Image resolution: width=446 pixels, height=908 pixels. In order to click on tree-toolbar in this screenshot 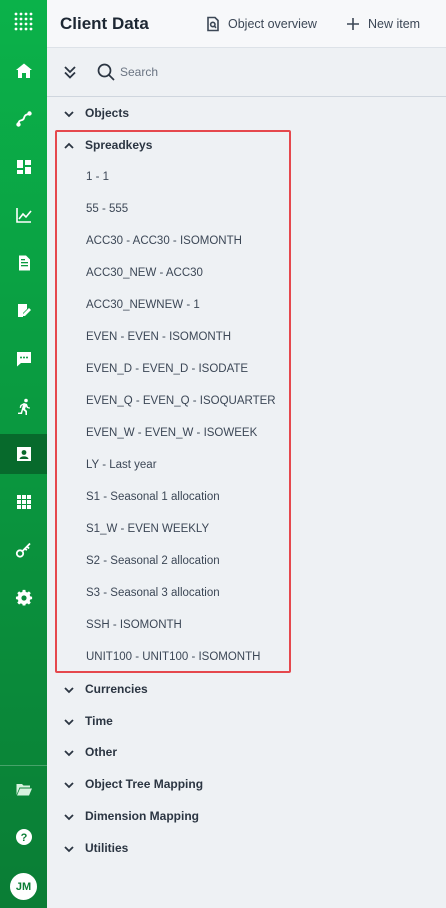, I will do `click(246, 72)`.